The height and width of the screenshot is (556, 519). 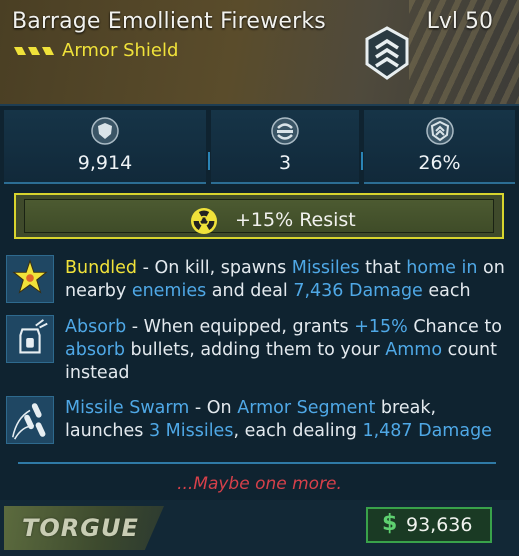 What do you see at coordinates (120, 50) in the screenshot?
I see `item-type: Armor Shield` at bounding box center [120, 50].